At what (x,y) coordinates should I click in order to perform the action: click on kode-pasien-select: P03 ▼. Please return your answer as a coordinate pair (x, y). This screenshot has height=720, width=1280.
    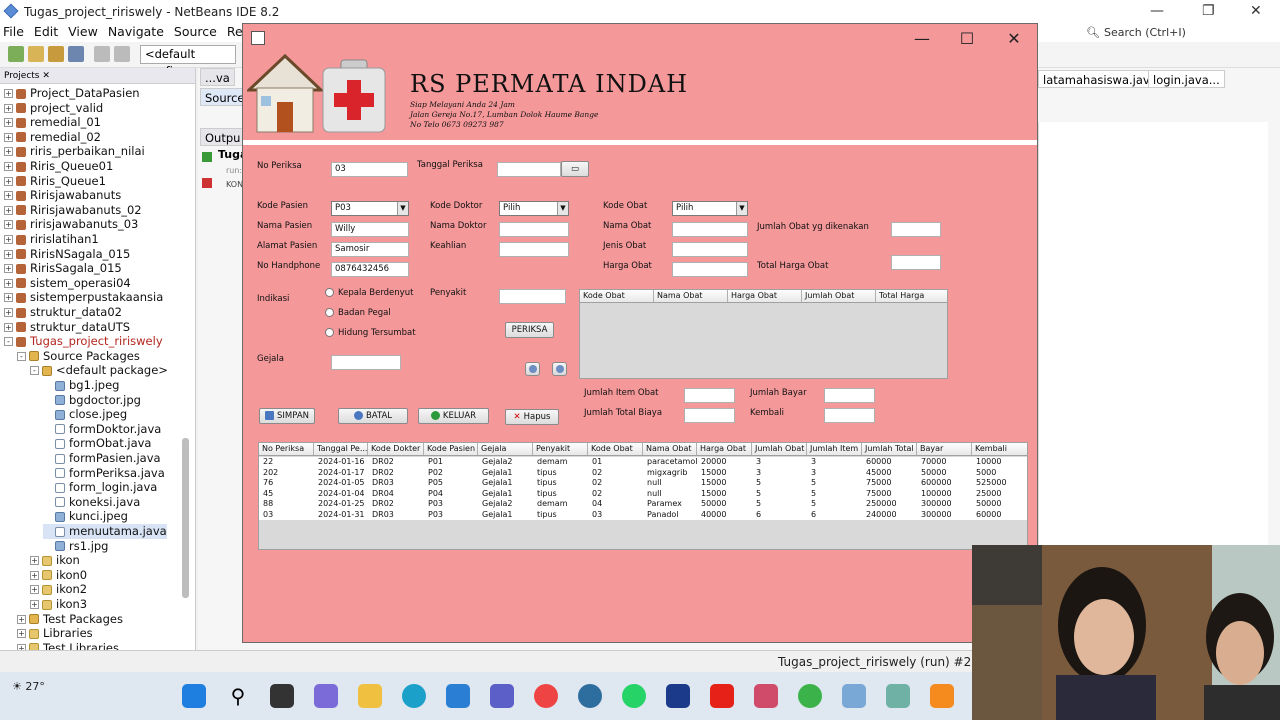
    Looking at the image, I should click on (370, 208).